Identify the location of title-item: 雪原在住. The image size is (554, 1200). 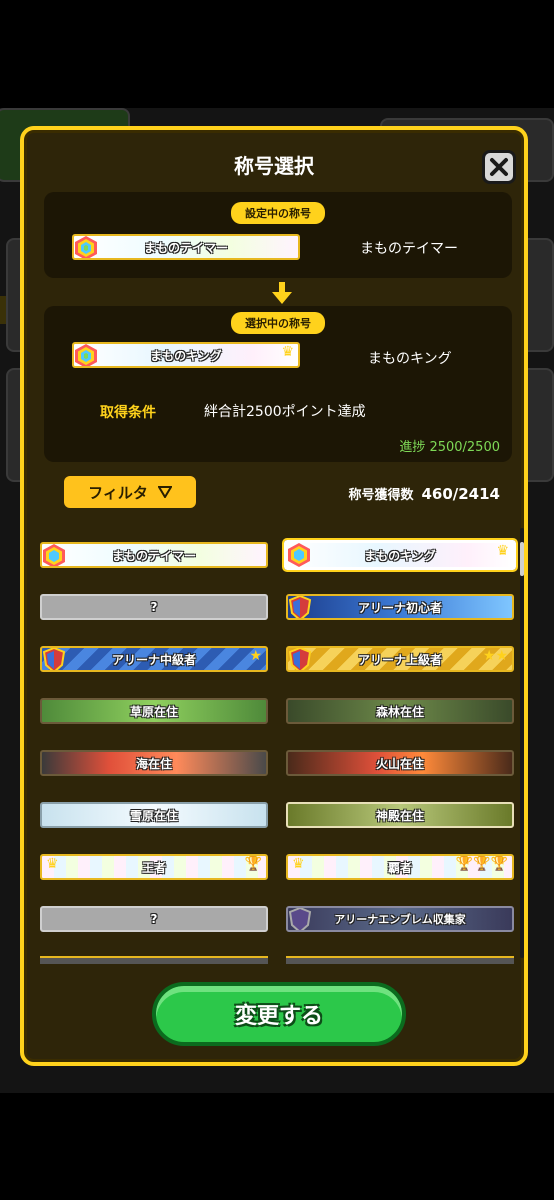
(154, 815).